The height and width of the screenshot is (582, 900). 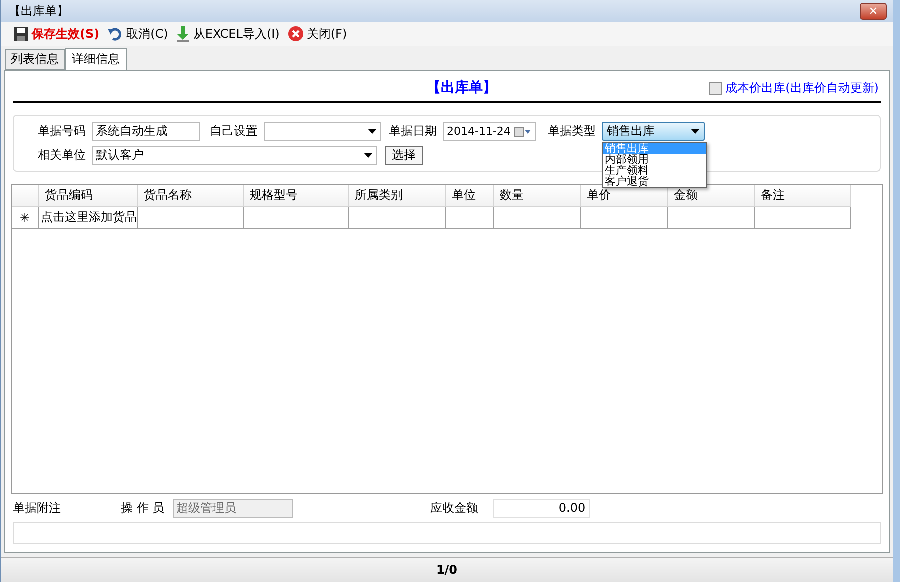 What do you see at coordinates (62, 131) in the screenshot?
I see `field-label: 单据号码` at bounding box center [62, 131].